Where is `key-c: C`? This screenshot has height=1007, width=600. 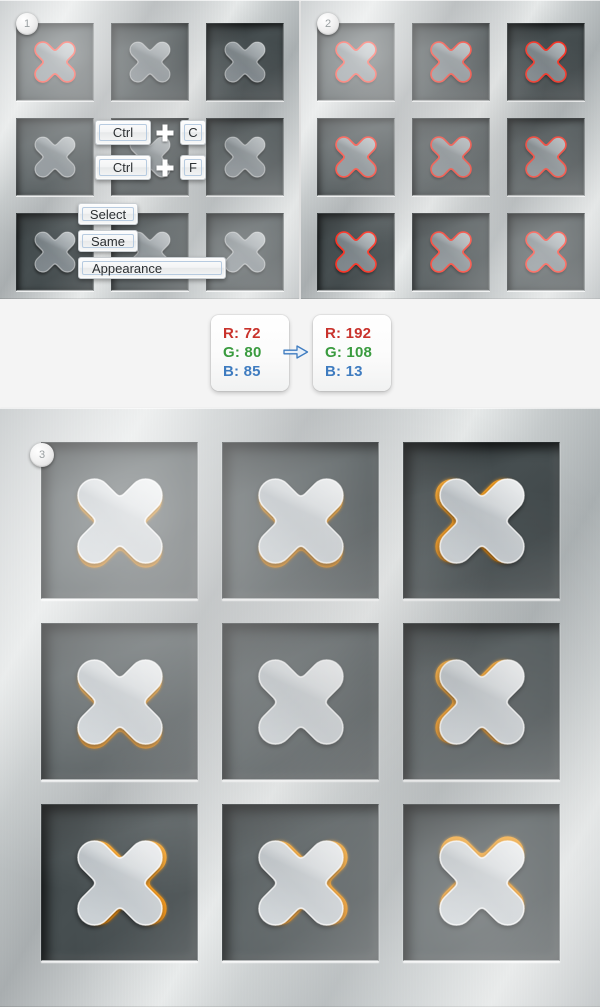 key-c: C is located at coordinates (193, 132).